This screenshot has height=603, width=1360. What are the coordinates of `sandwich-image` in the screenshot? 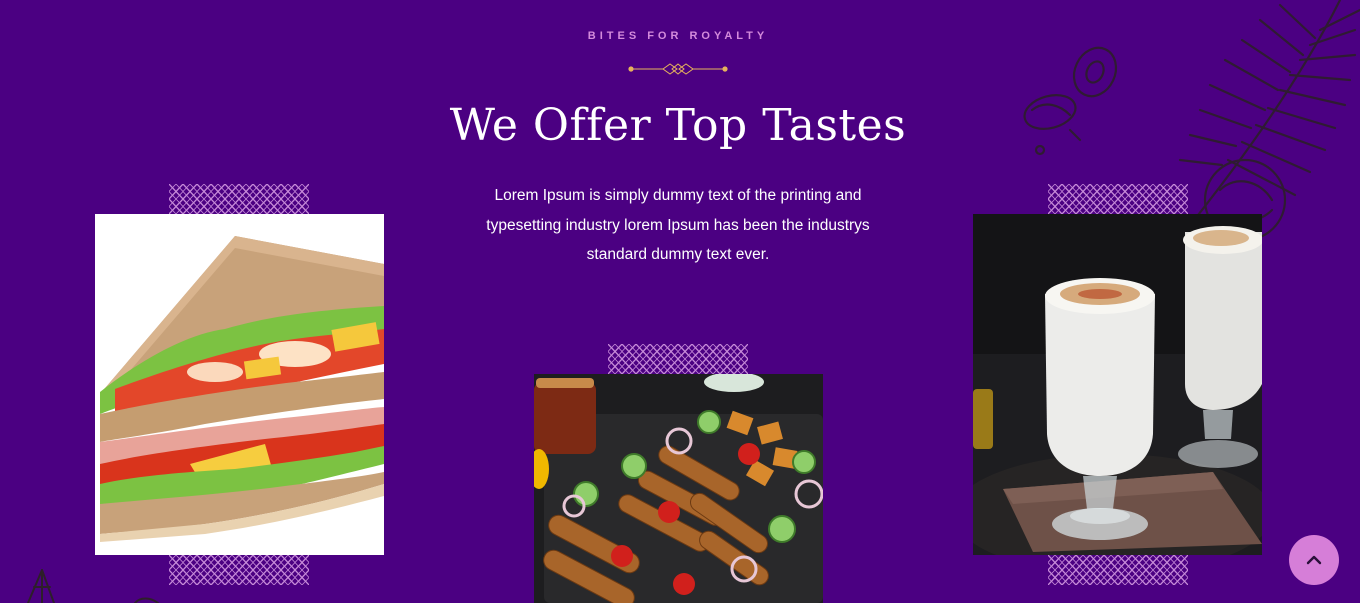 It's located at (239, 384).